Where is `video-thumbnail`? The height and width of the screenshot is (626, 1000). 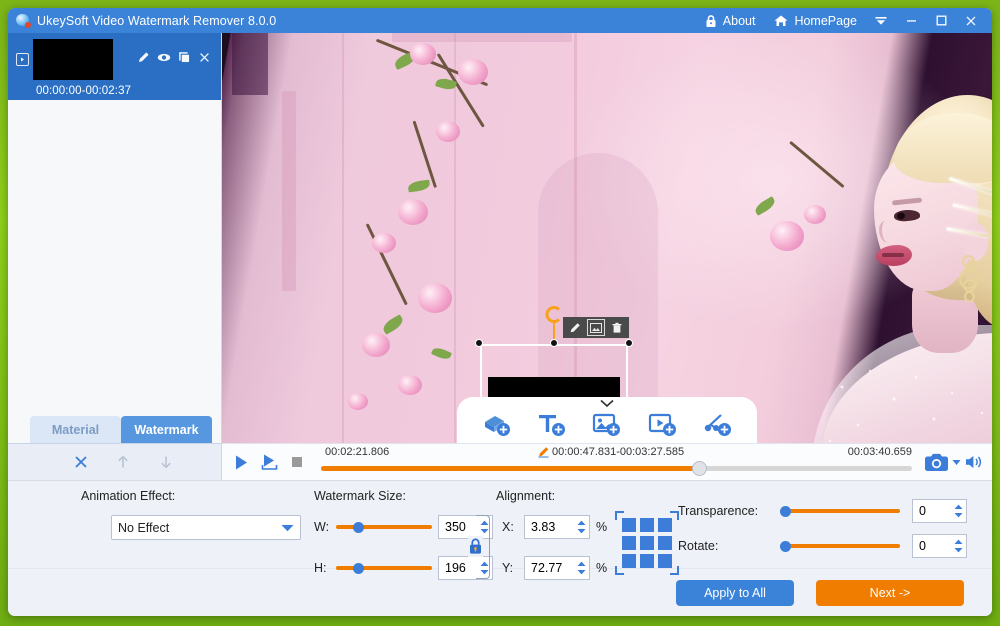 video-thumbnail is located at coordinates (73, 59).